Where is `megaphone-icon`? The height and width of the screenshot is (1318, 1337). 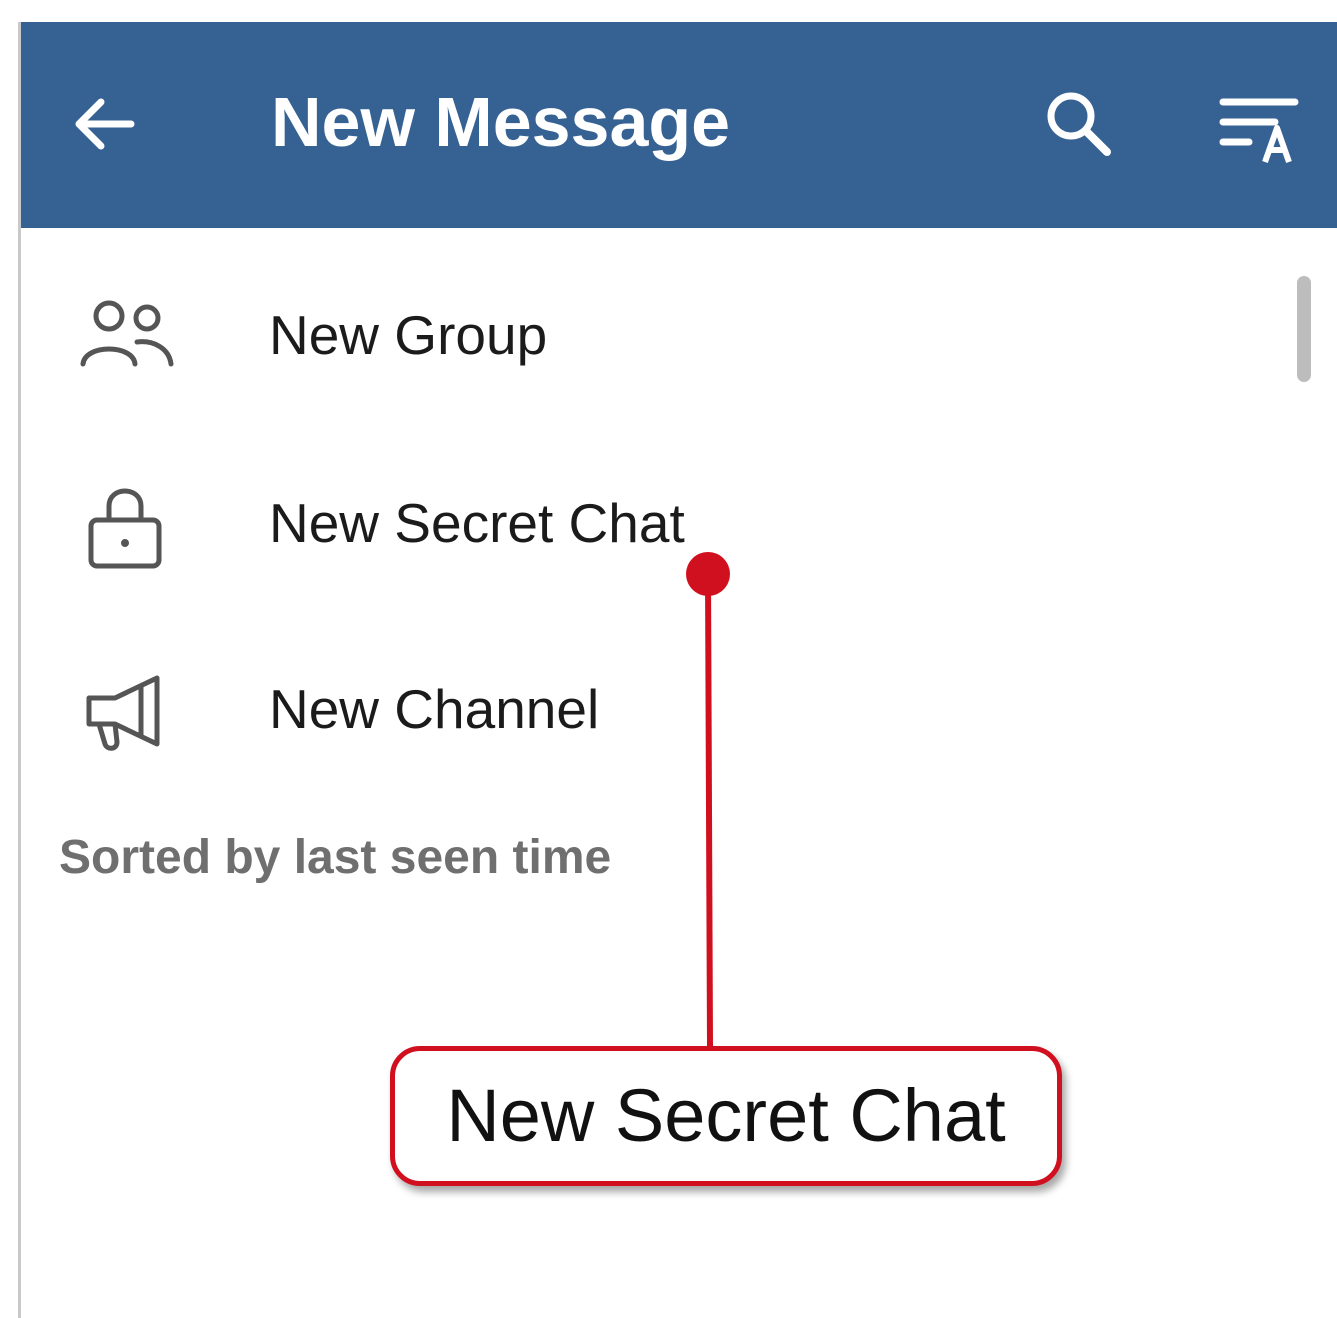
megaphone-icon is located at coordinates (125, 711).